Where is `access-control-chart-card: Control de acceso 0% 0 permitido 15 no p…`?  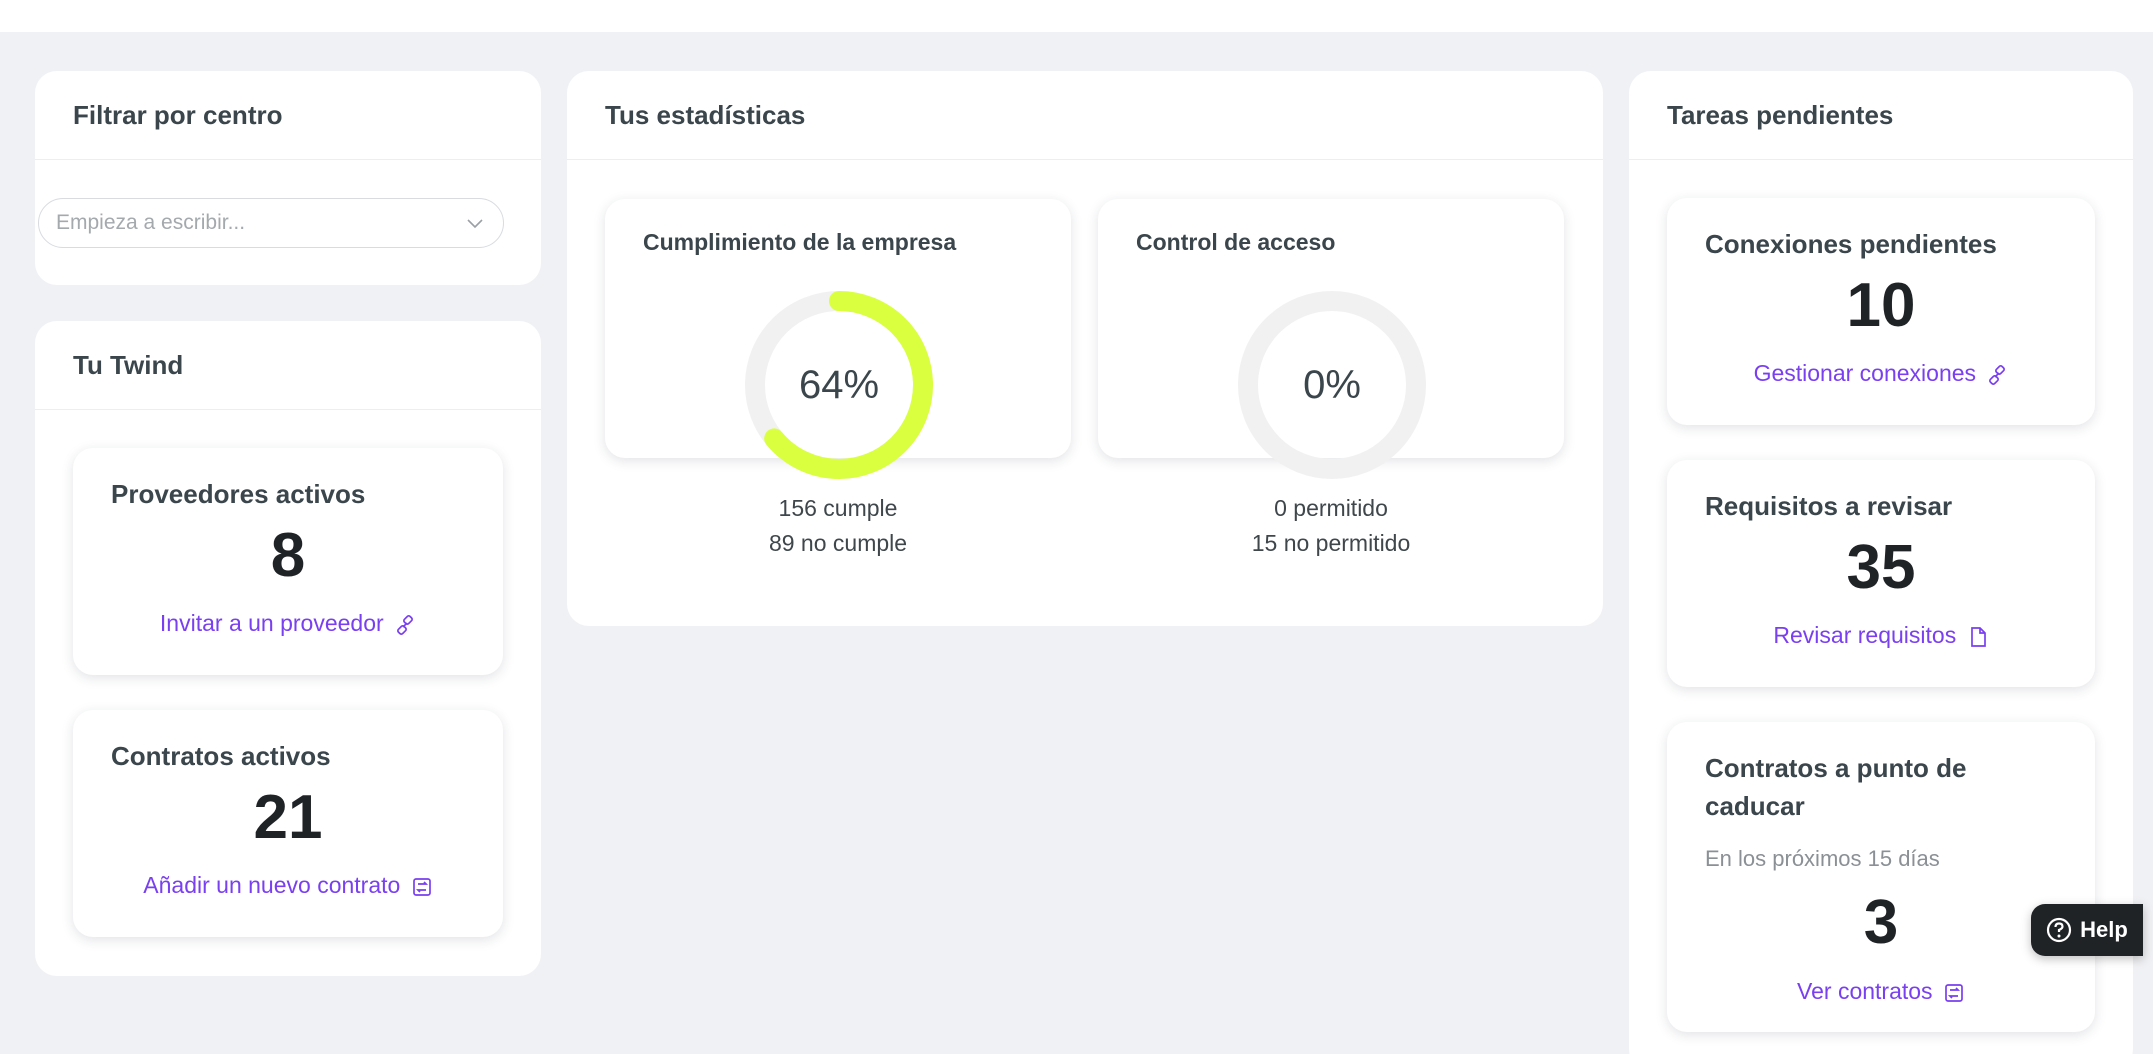
access-control-chart-card: Control de acceso 0% 0 permitido 15 no p… is located at coordinates (1331, 377).